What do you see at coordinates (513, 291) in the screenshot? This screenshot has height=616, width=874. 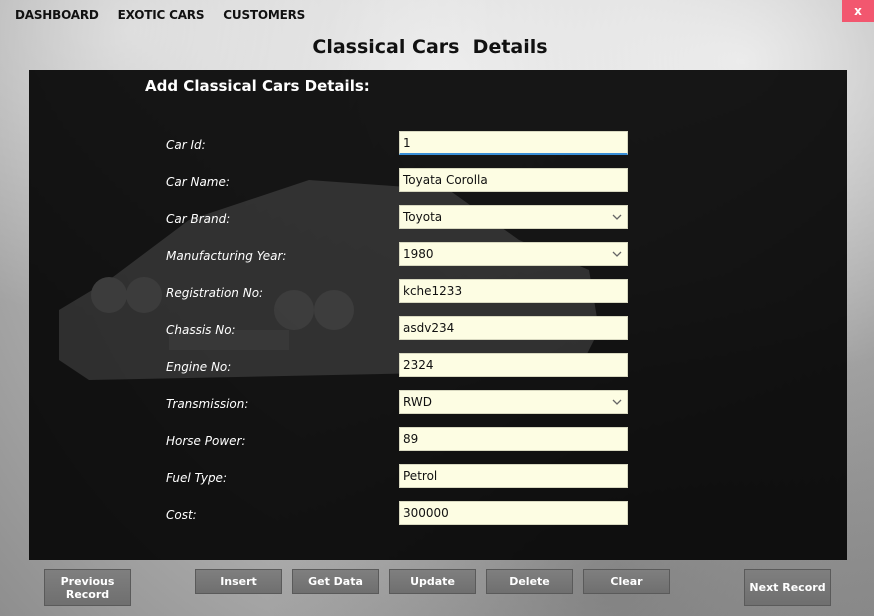 I see `registration-no-field: kche1233` at bounding box center [513, 291].